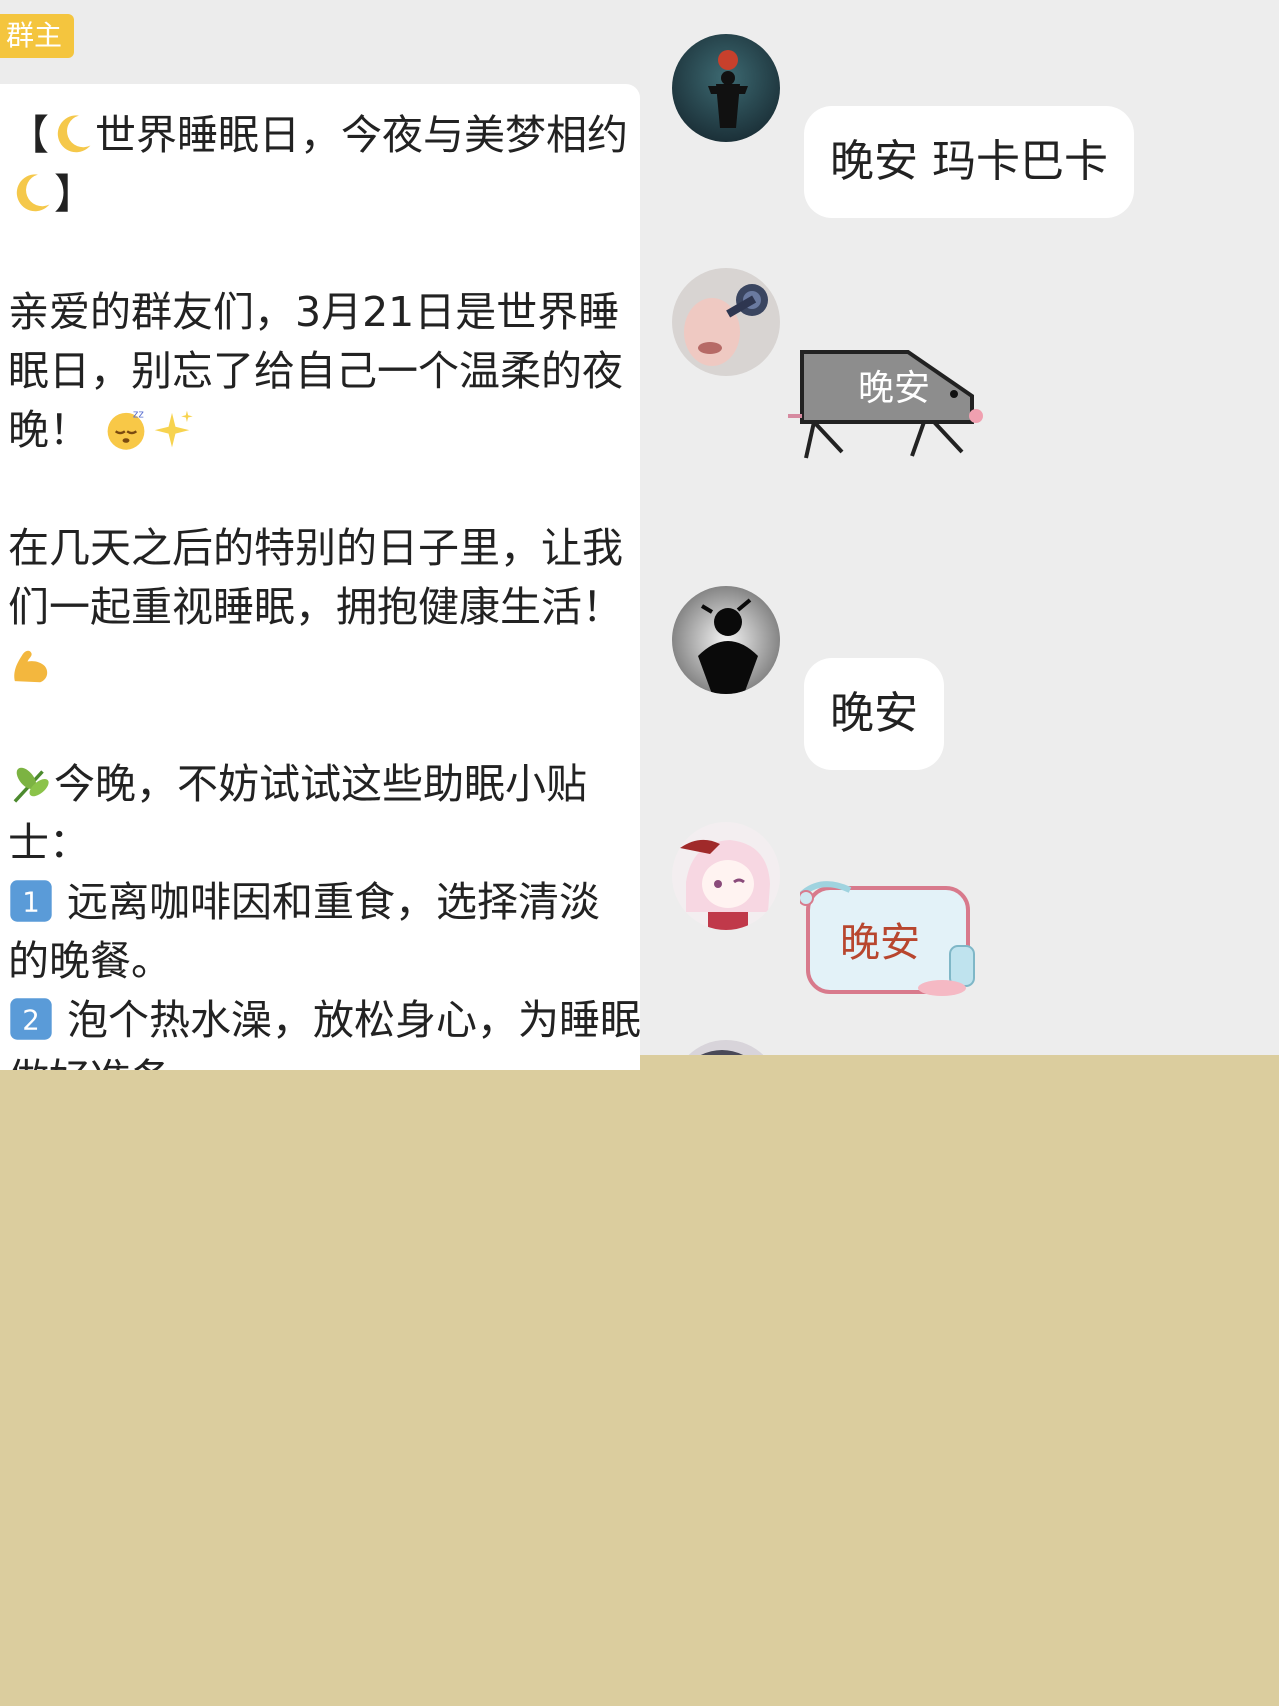 The image size is (1279, 1706). I want to click on message-text: 晚安, so click(874, 713).